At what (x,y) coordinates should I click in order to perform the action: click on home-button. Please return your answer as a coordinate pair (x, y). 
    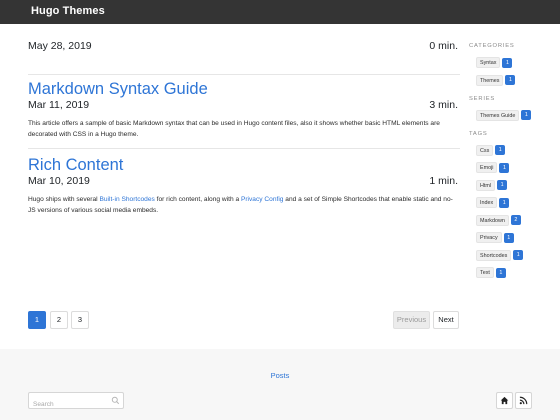
    Looking at the image, I should click on (504, 400).